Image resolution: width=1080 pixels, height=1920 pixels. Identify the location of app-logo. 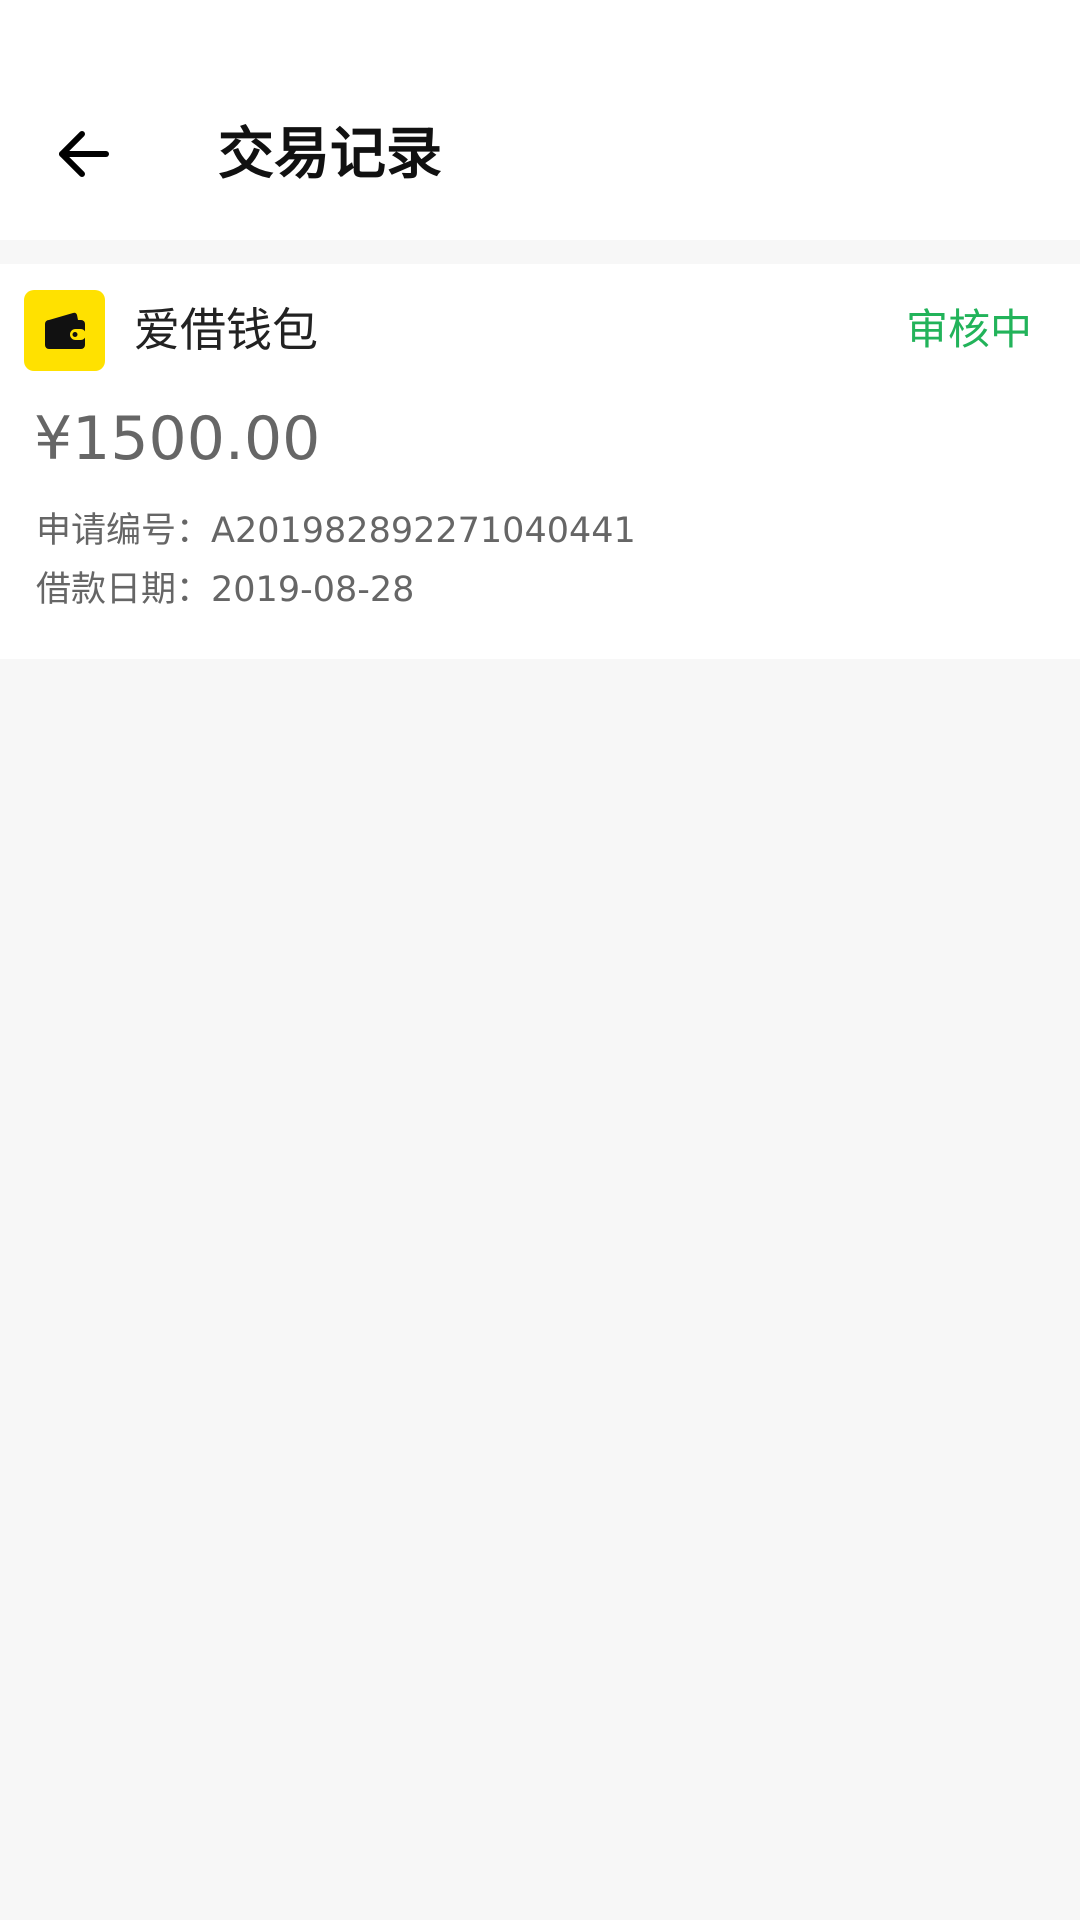
(64, 330).